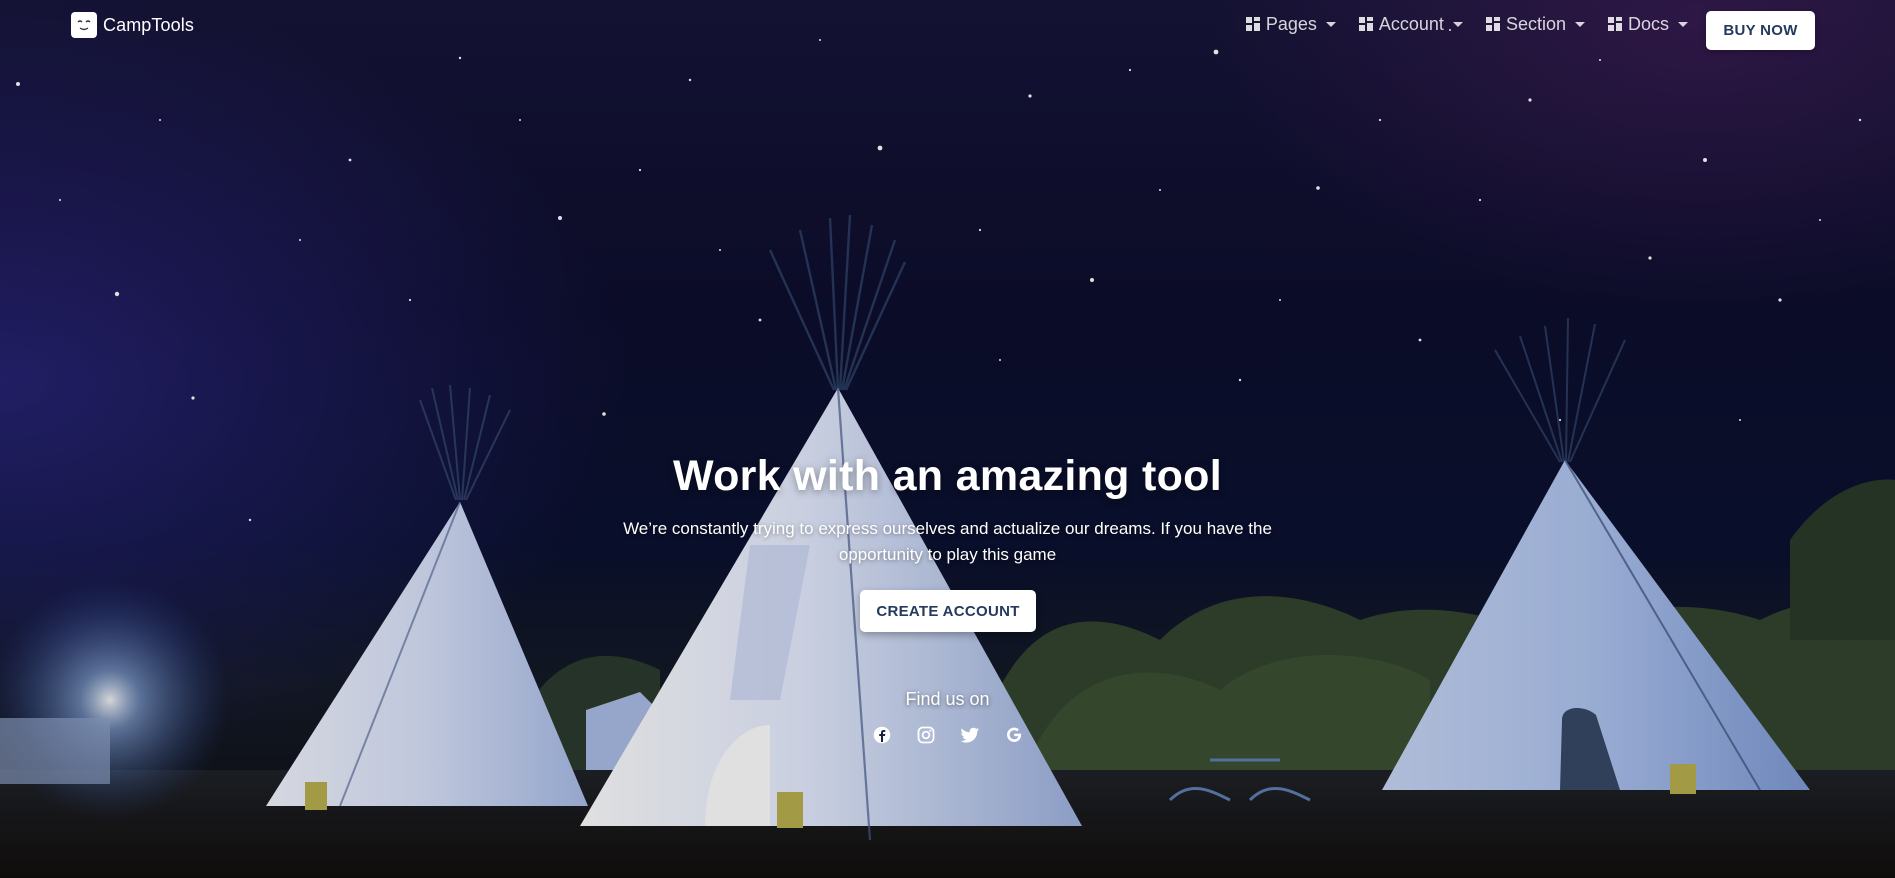  I want to click on find-us-label: Find us on, so click(947, 699).